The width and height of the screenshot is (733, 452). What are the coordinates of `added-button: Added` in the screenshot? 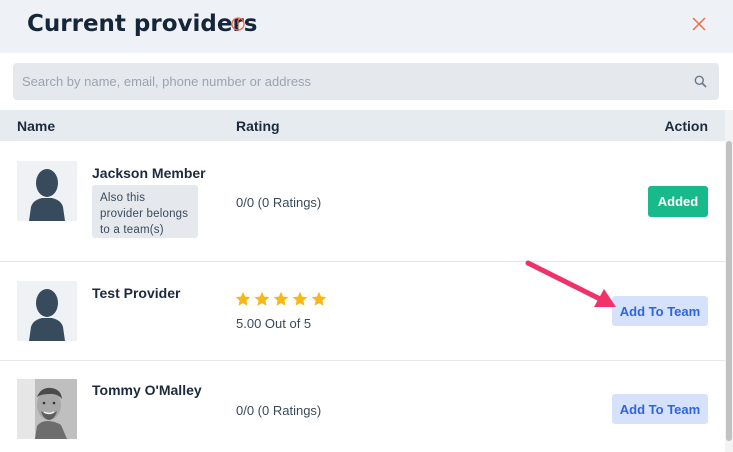 It's located at (678, 201).